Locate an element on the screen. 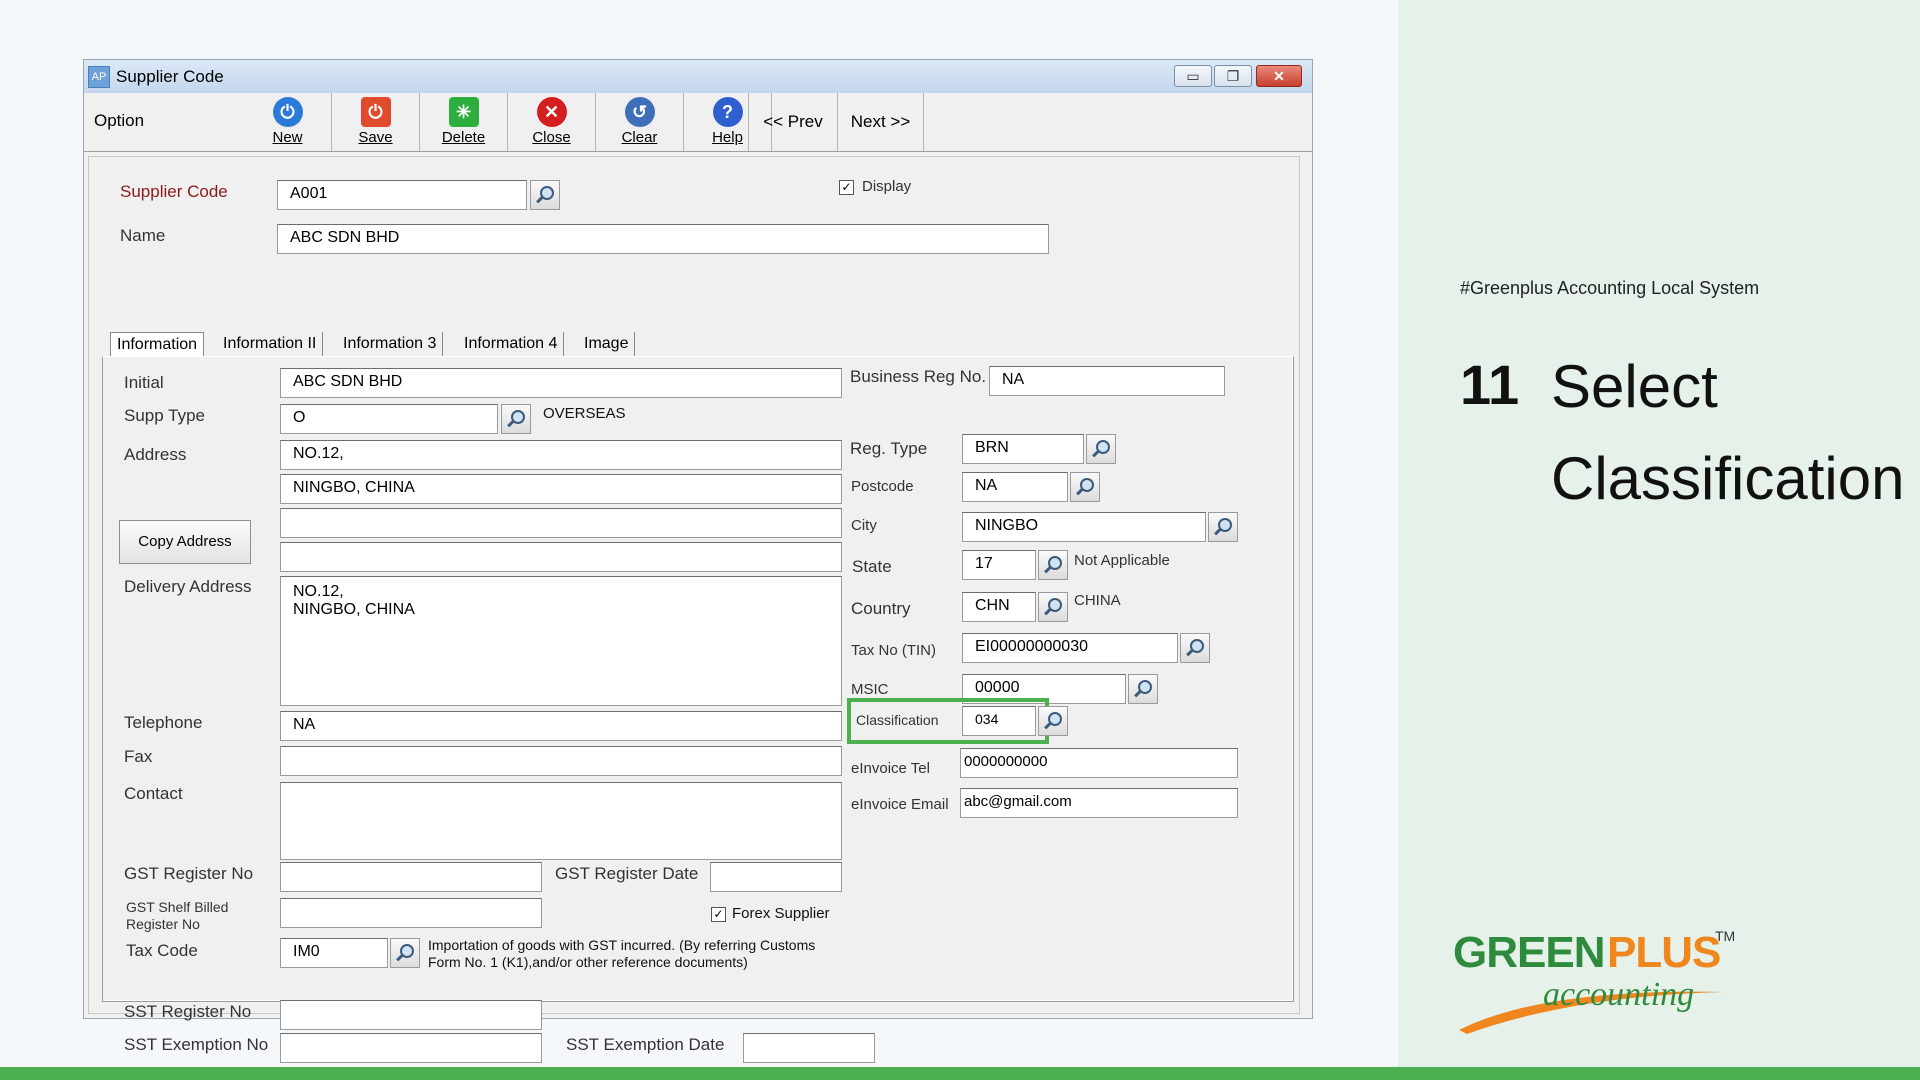  close-icon: ✕ is located at coordinates (551, 112).